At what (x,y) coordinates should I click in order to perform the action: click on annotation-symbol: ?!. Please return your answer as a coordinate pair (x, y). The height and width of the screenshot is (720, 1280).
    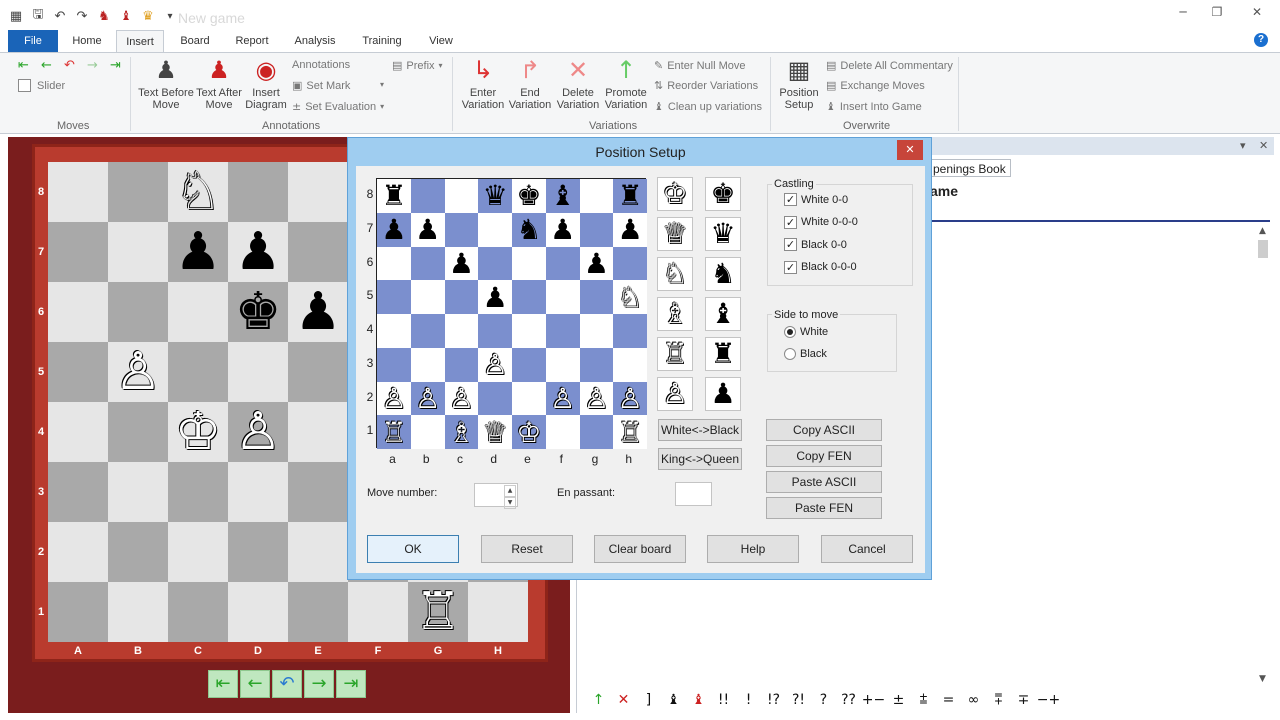
    Looking at the image, I should click on (798, 700).